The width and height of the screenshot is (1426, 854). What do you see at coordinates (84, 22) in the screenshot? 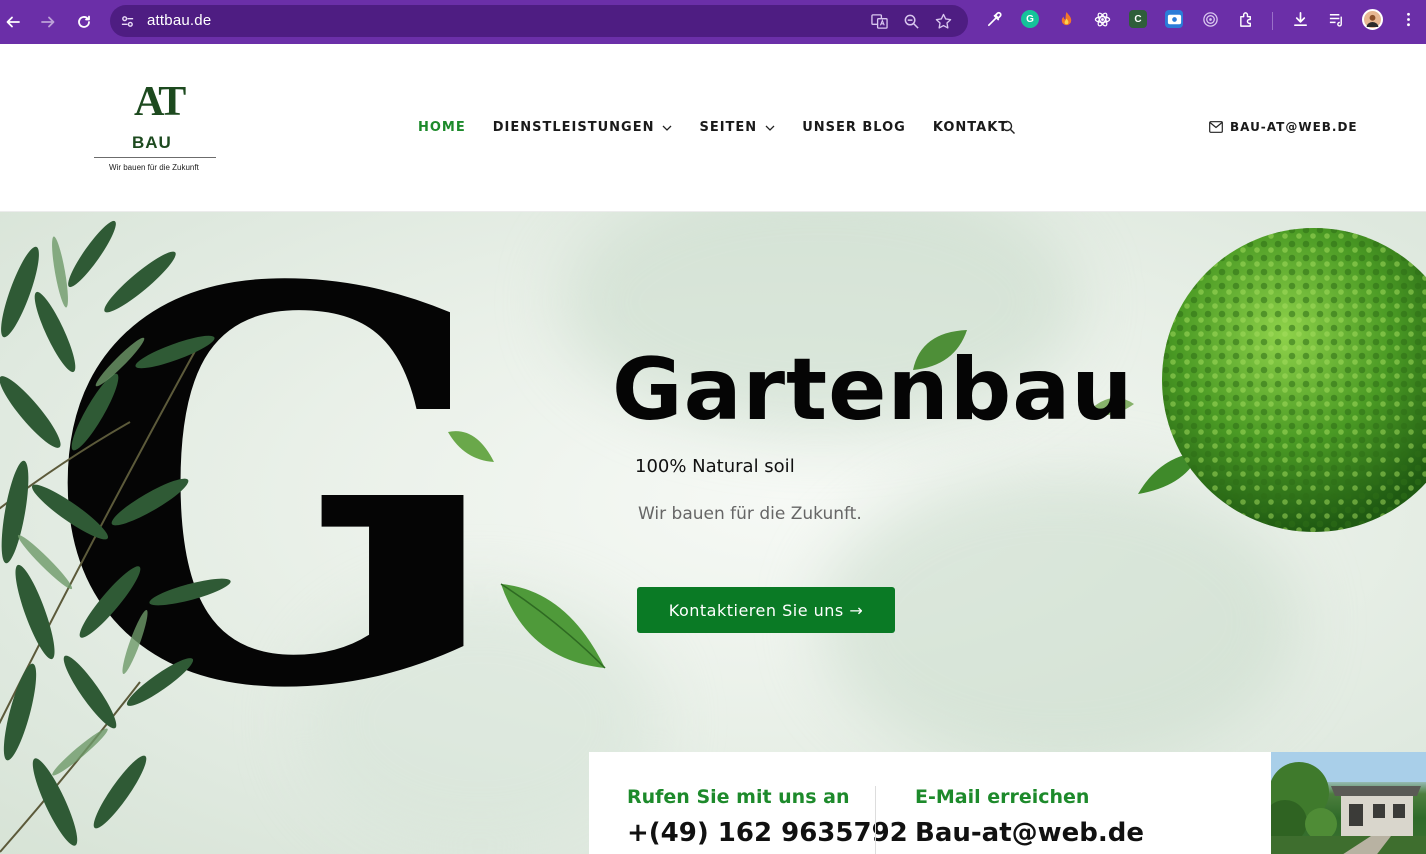
I see `reload-icon` at bounding box center [84, 22].